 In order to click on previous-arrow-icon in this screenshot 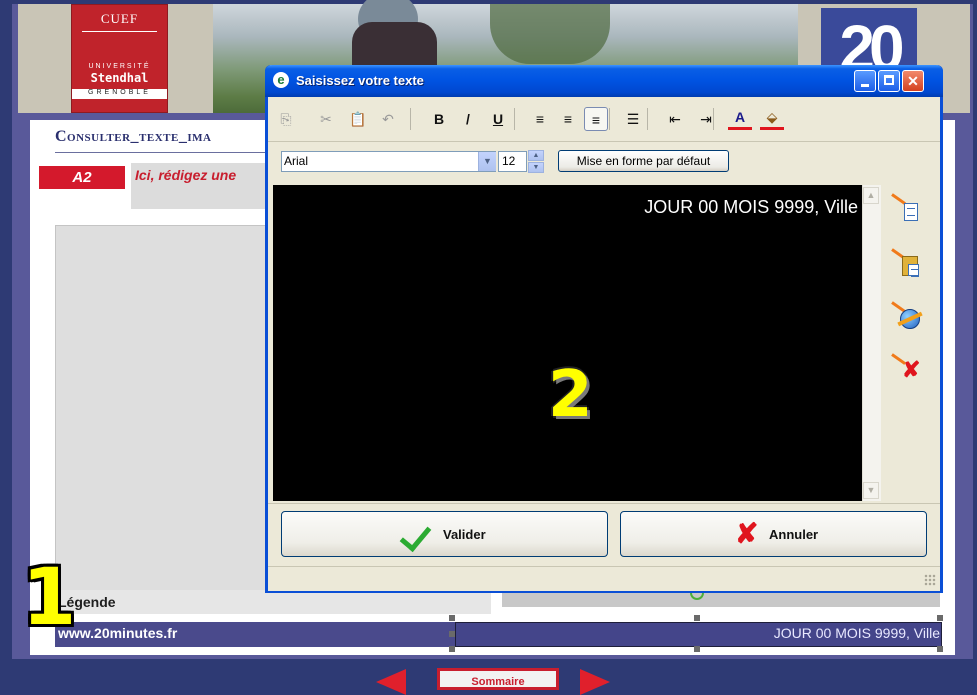, I will do `click(391, 682)`.